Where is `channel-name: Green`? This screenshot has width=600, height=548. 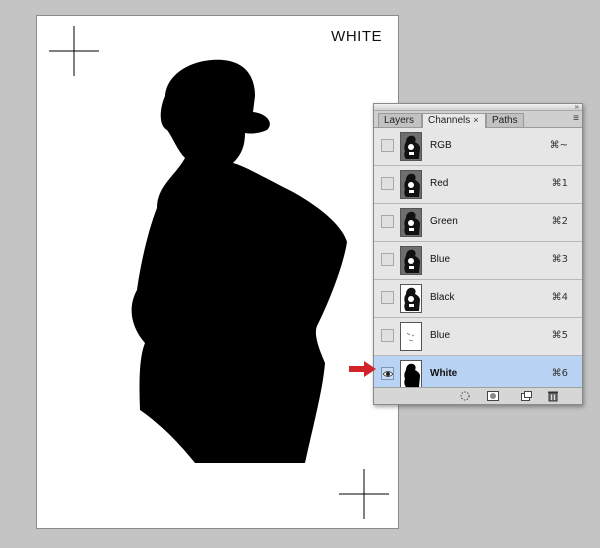
channel-name: Green is located at coordinates (444, 221).